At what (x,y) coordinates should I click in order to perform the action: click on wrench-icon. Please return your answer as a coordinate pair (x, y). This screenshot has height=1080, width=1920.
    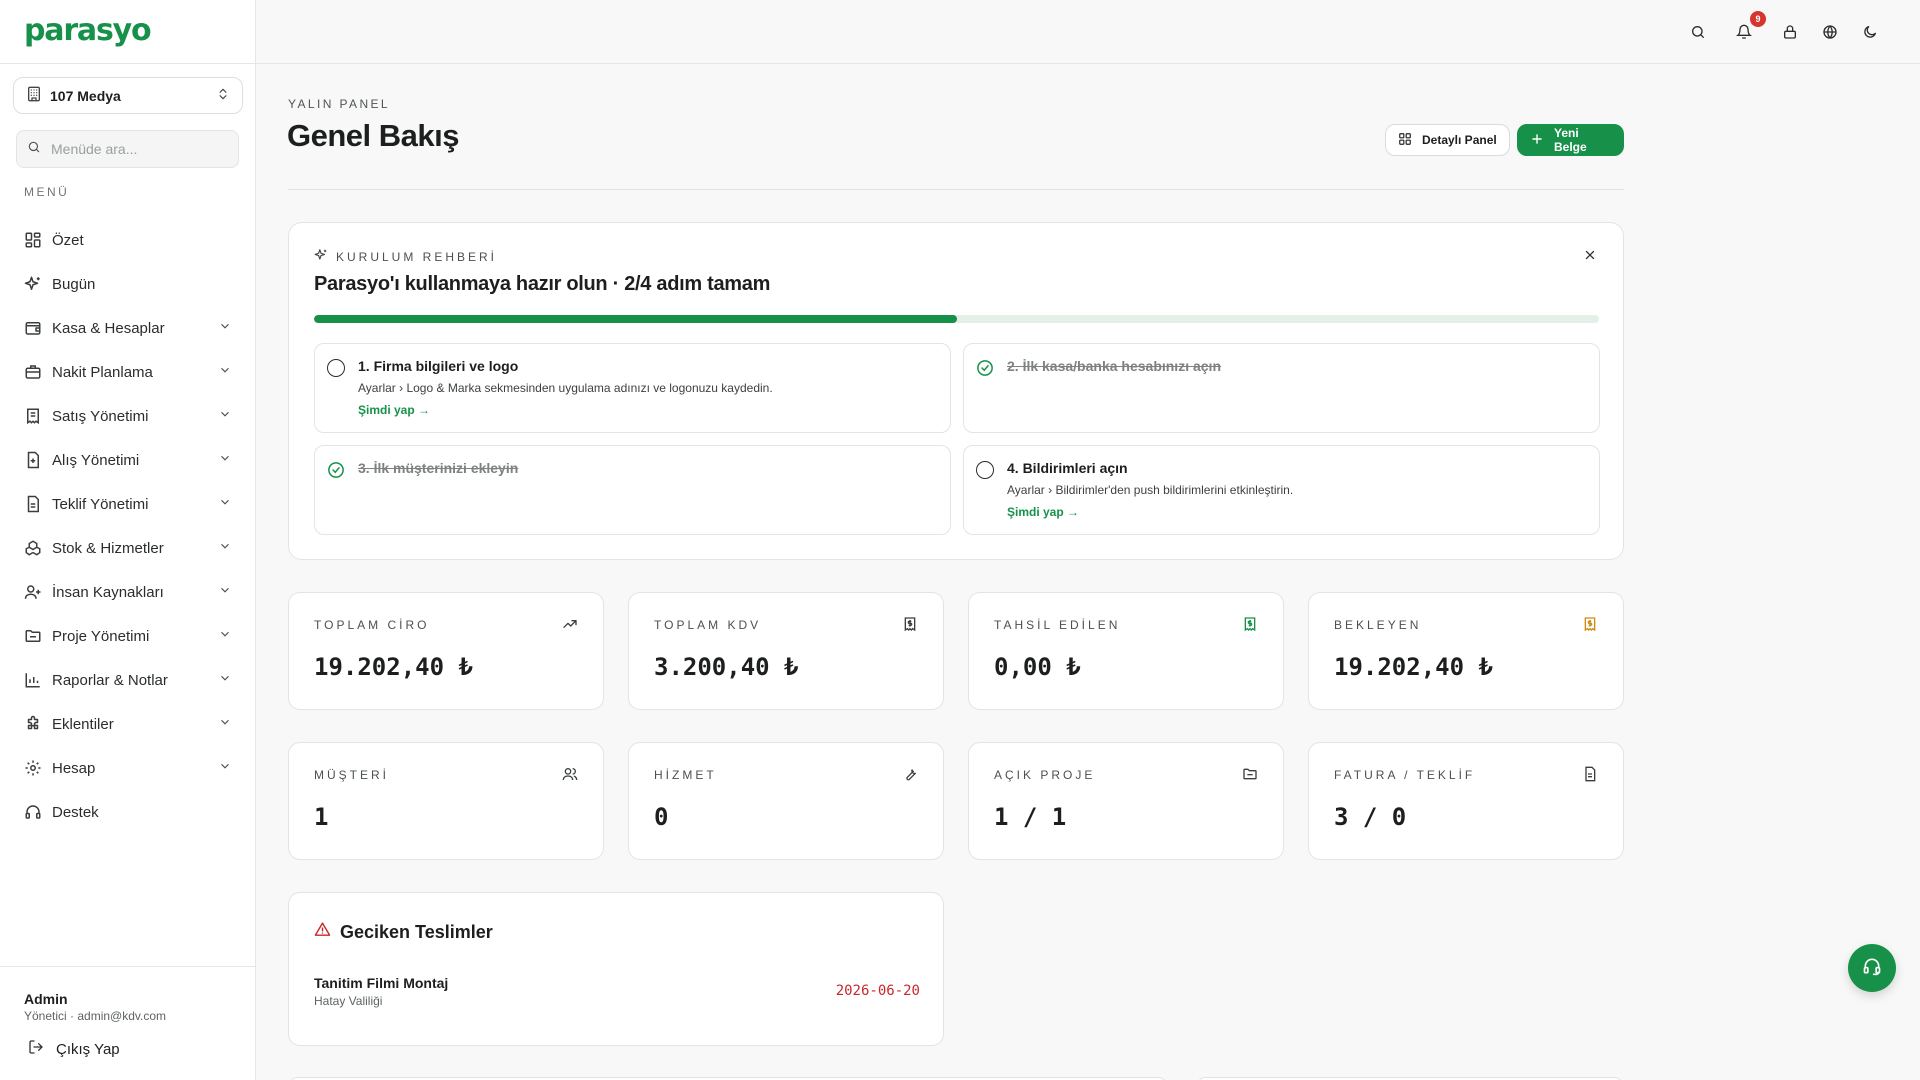
    Looking at the image, I should click on (910, 776).